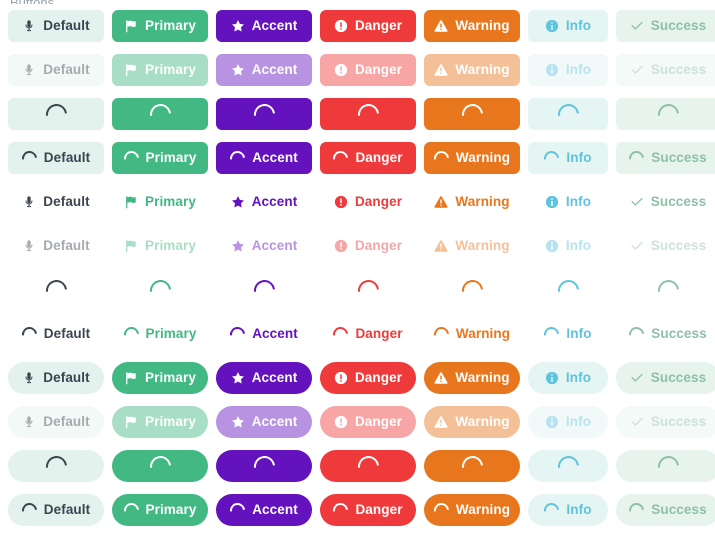  Describe the element at coordinates (160, 290) in the screenshot. I see `button-primary-text-loading` at that location.